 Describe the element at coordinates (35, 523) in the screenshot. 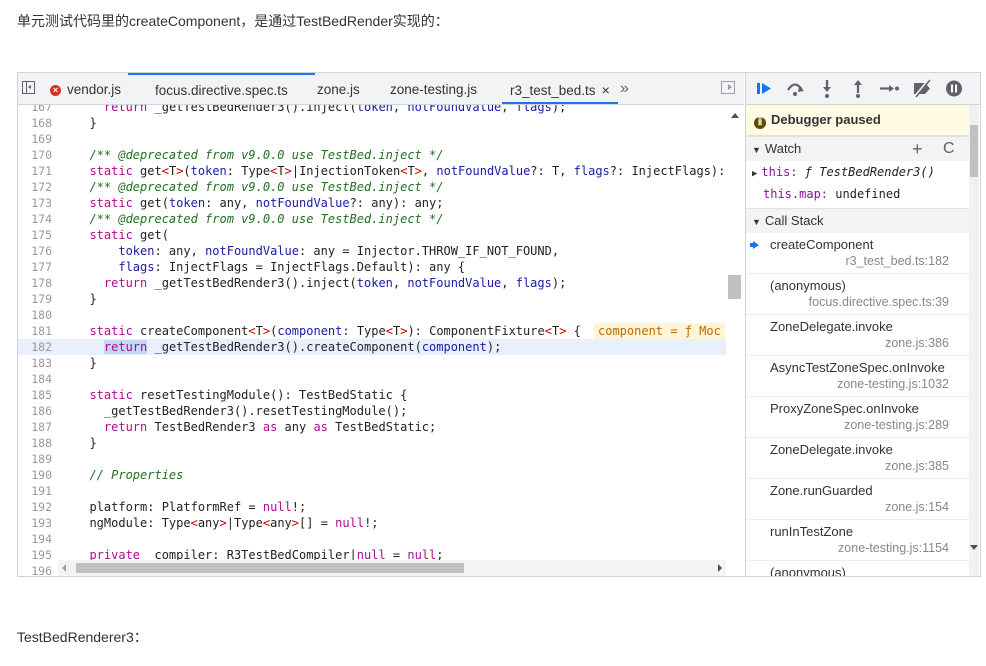

I see `line-number: 193` at that location.